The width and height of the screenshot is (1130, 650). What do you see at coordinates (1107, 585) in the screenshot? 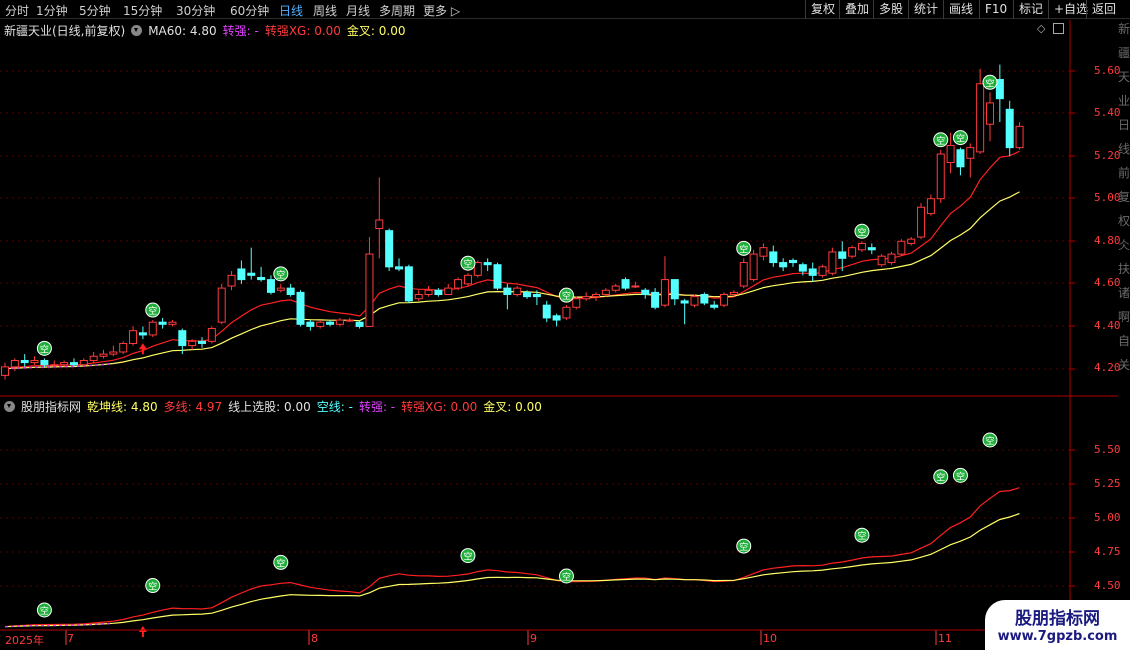
I see `indicator-tick: 4.50` at bounding box center [1107, 585].